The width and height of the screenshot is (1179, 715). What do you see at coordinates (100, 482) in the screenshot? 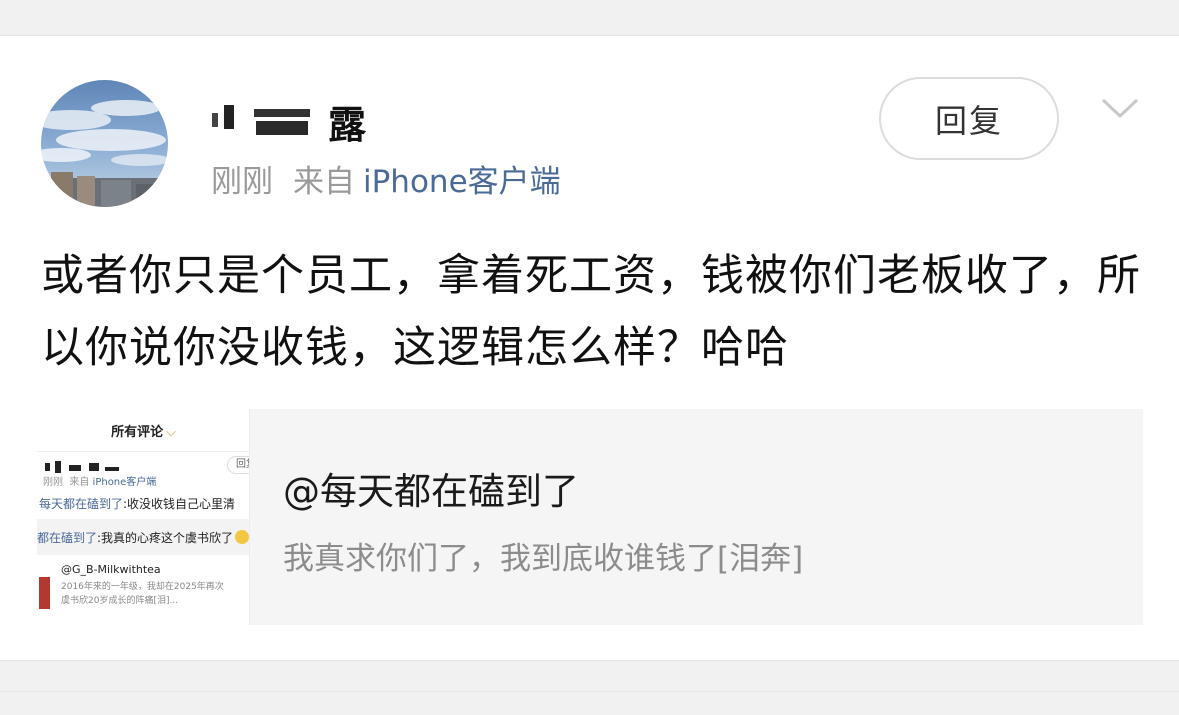
I see `thumb-meta: 刚刚 来自 iPhone客户端` at bounding box center [100, 482].